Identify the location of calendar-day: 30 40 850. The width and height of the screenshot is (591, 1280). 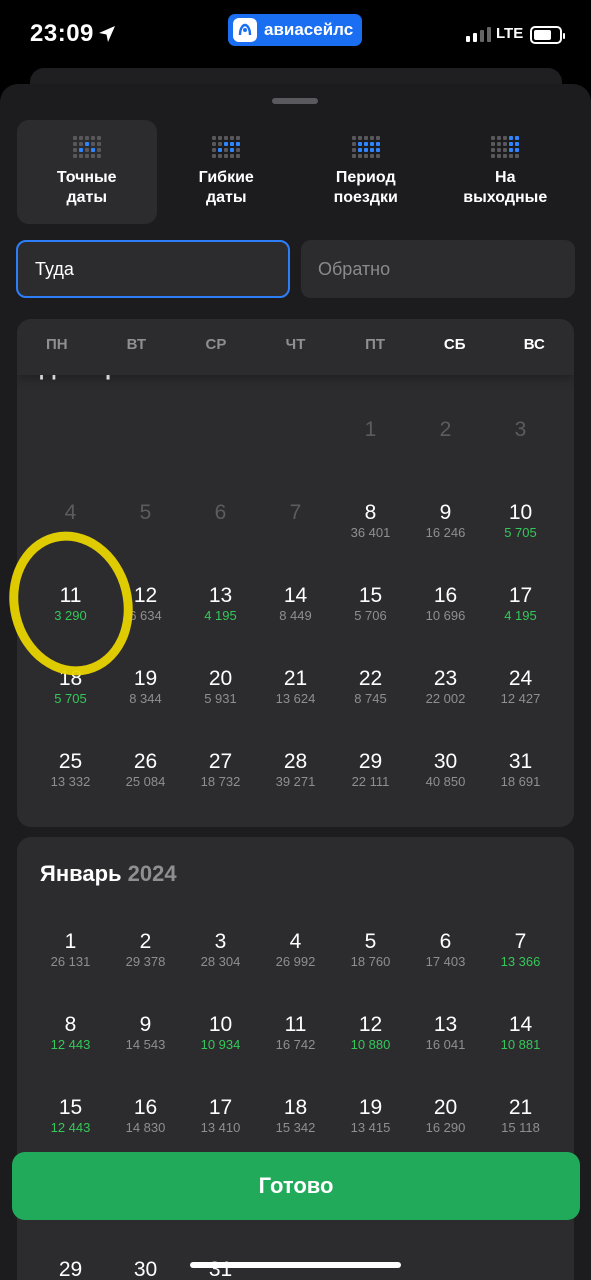
(445, 758).